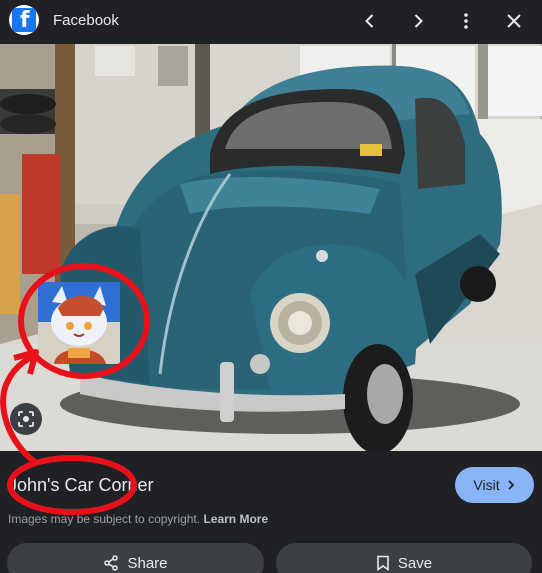 Image resolution: width=542 pixels, height=573 pixels. What do you see at coordinates (383, 563) in the screenshot?
I see `bookmark-icon` at bounding box center [383, 563].